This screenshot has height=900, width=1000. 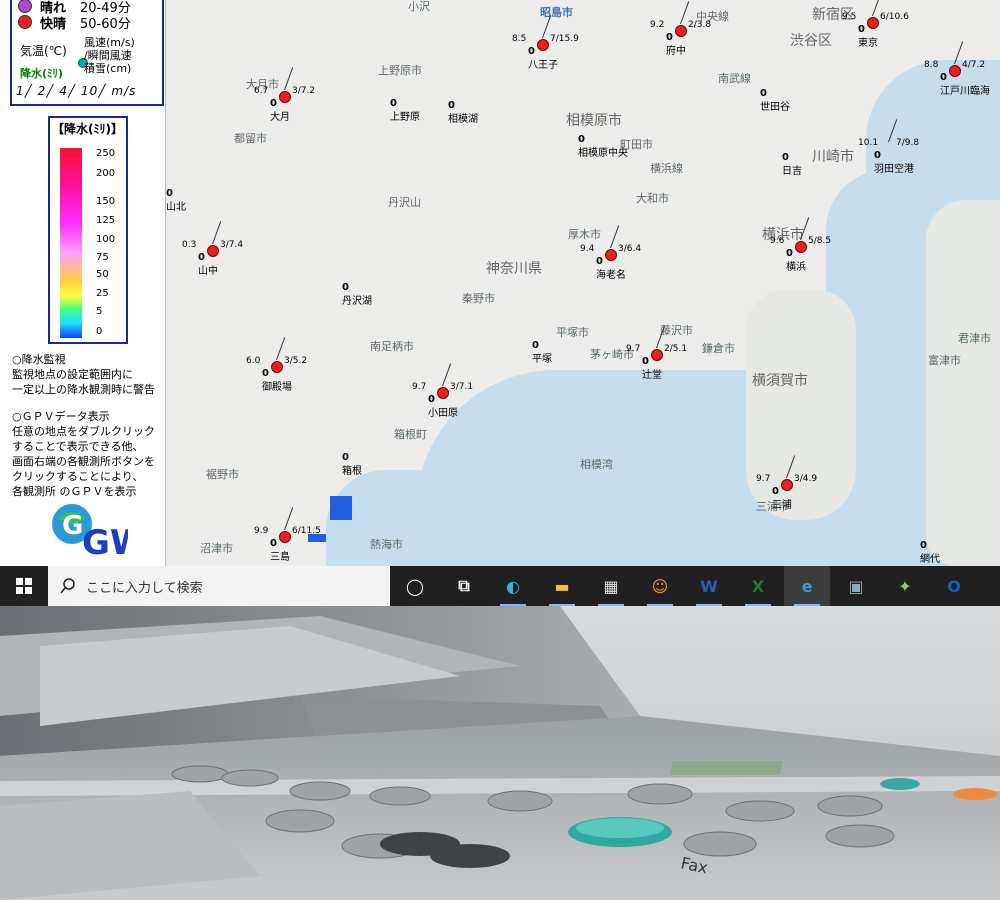 I want to click on taskbar-app-button: ☺, so click(x=660, y=586).